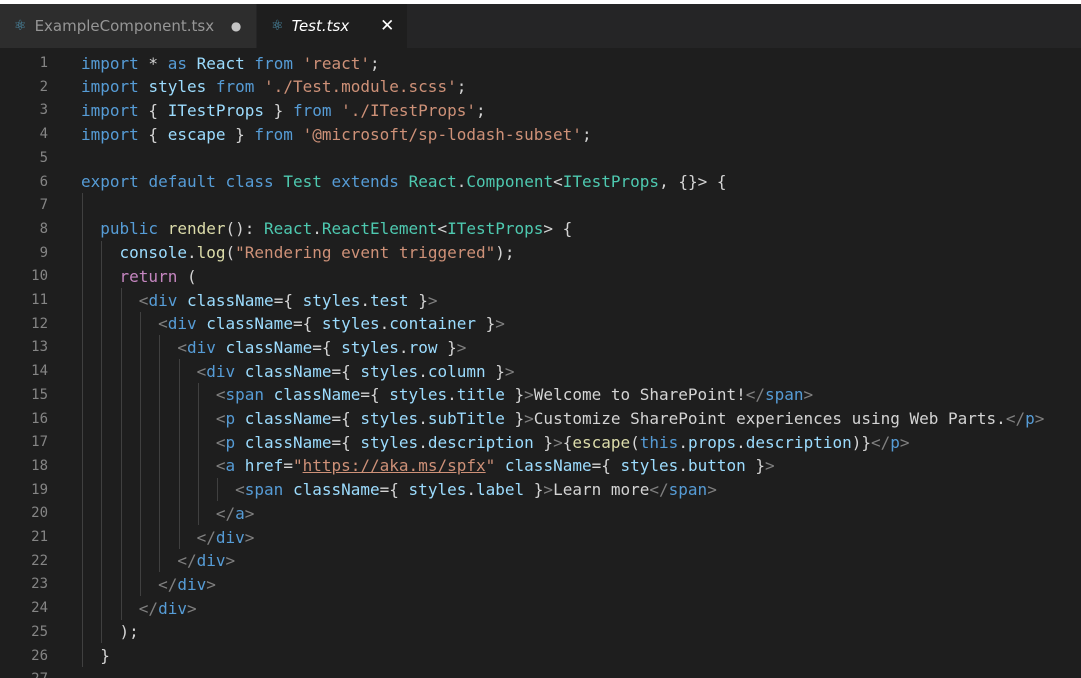  Describe the element at coordinates (249, 181) in the screenshot. I see `code-token: class` at that location.